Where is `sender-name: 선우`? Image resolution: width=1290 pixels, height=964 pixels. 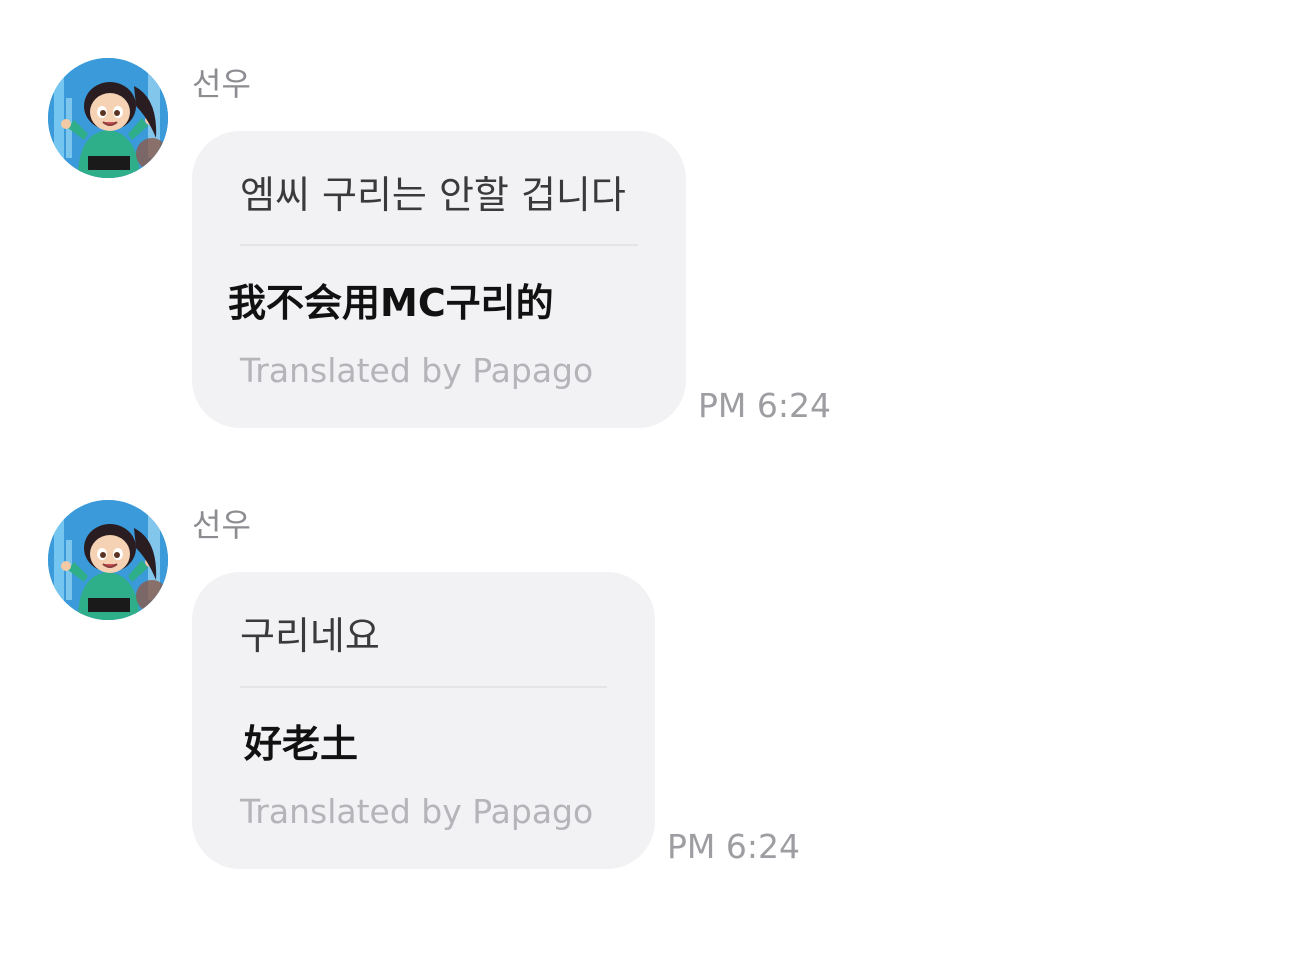 sender-name: 선우 is located at coordinates (221, 525).